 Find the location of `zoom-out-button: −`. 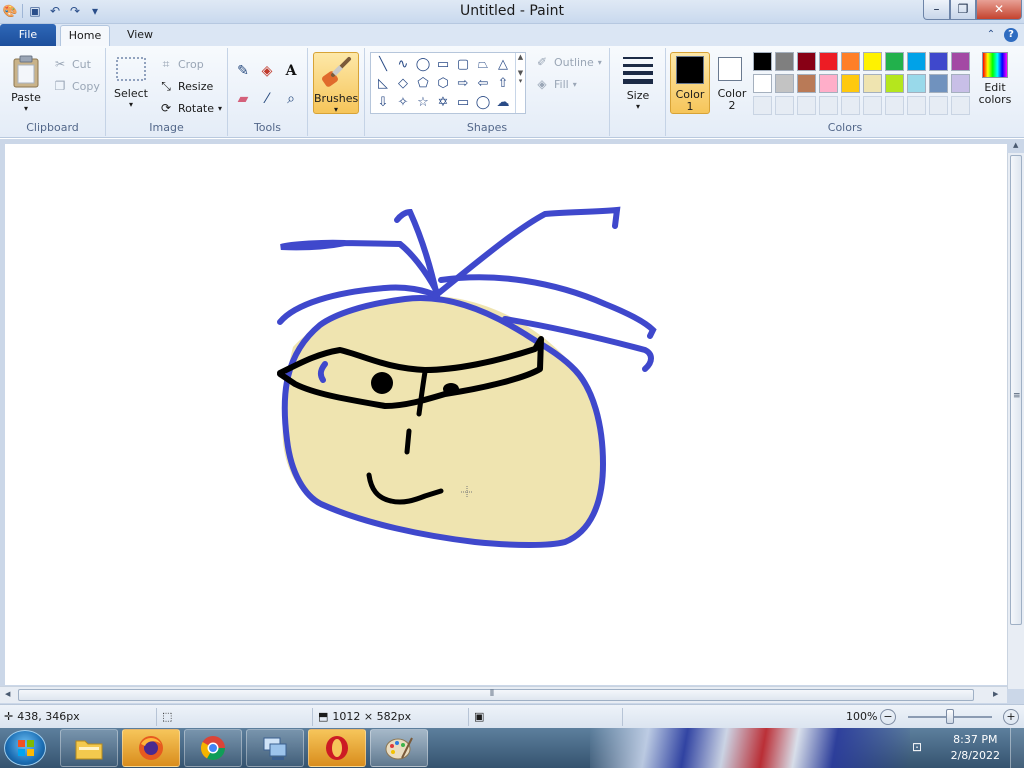

zoom-out-button: − is located at coordinates (888, 717).